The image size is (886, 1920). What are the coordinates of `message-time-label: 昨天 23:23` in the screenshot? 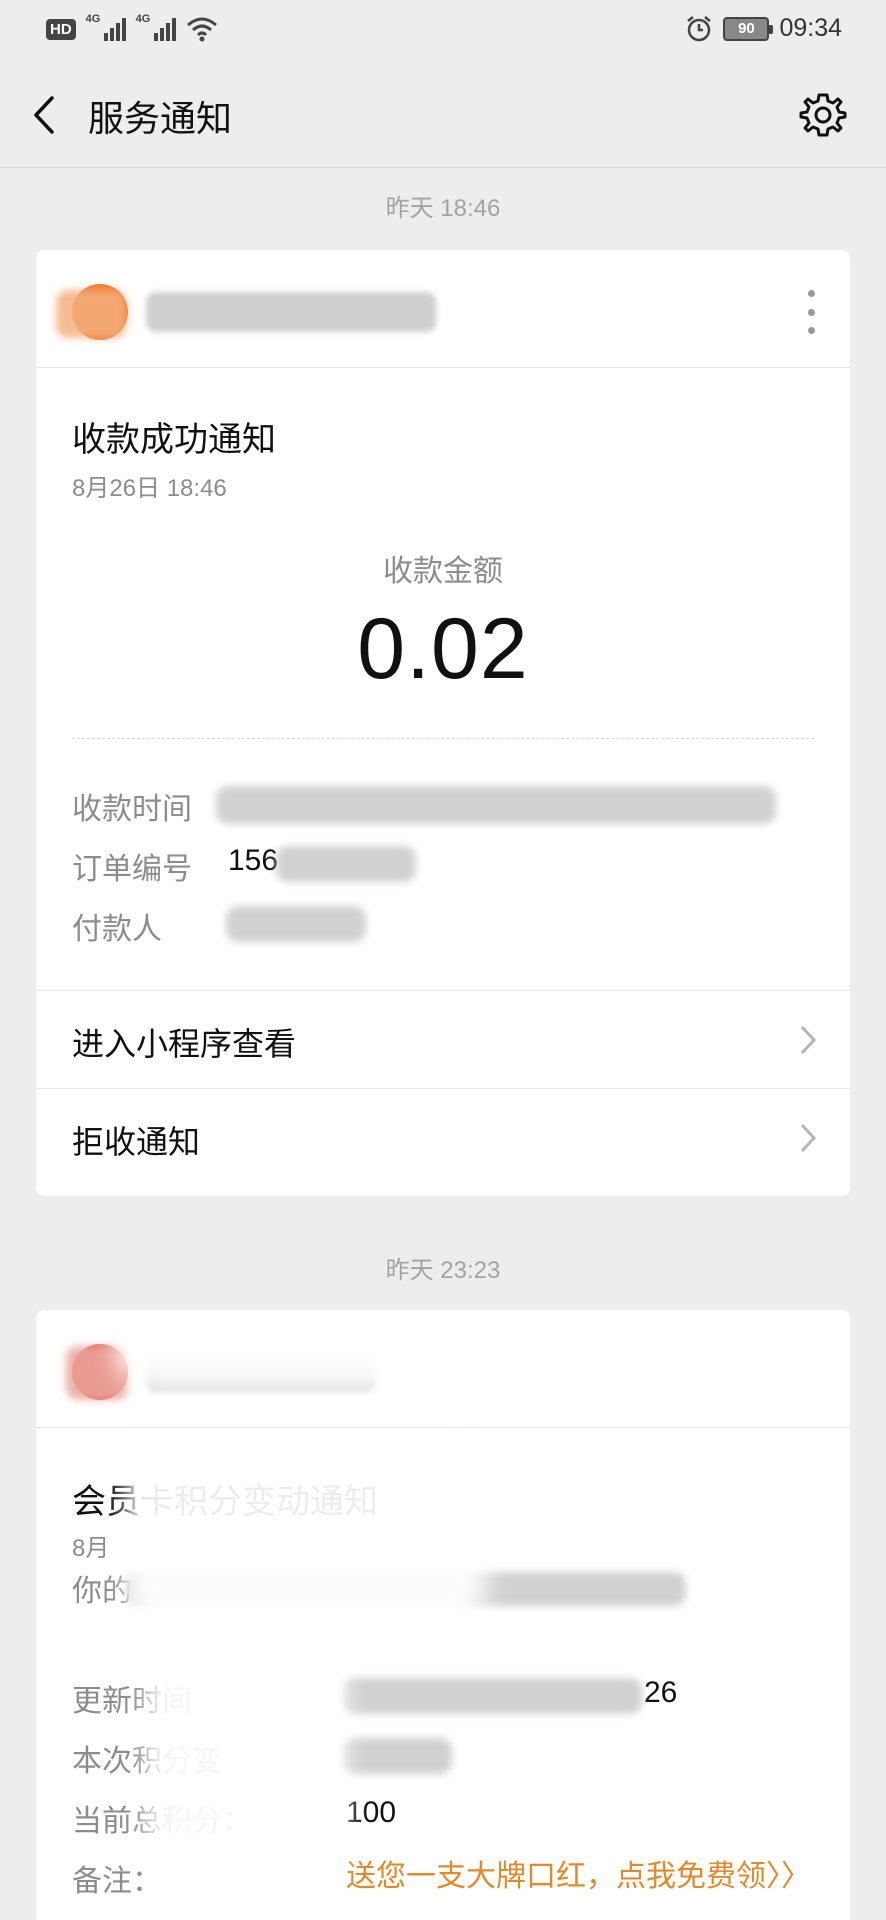 It's located at (443, 1270).